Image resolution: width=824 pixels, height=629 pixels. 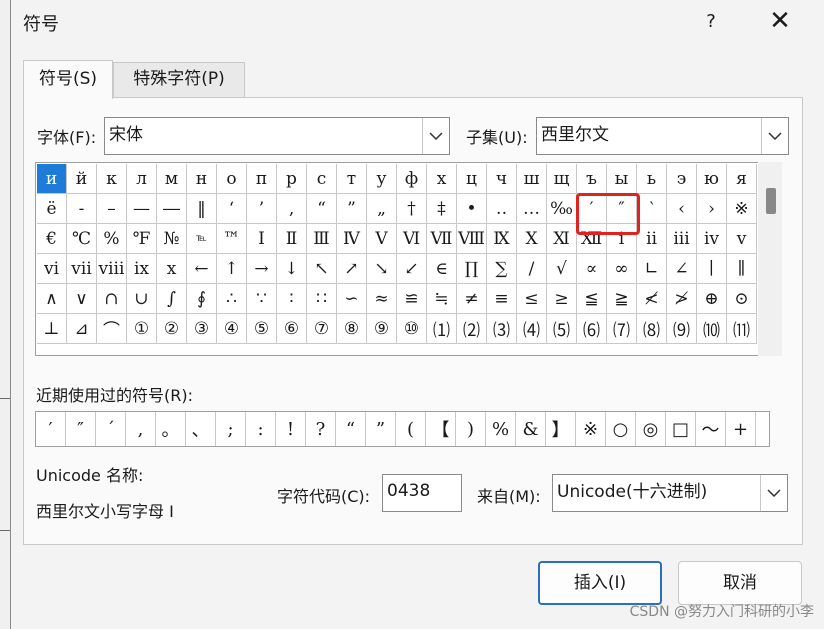 What do you see at coordinates (382, 239) in the screenshot?
I see `symbol-cell: Ⅴ` at bounding box center [382, 239].